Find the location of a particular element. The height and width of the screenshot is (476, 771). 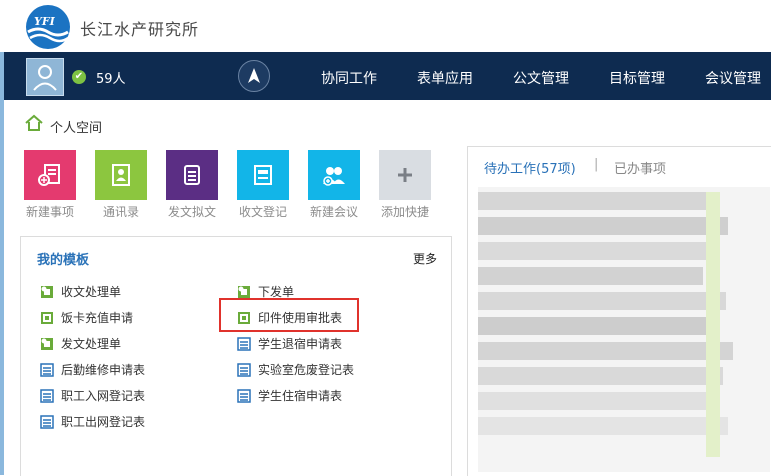

user-icon is located at coordinates (45, 78).